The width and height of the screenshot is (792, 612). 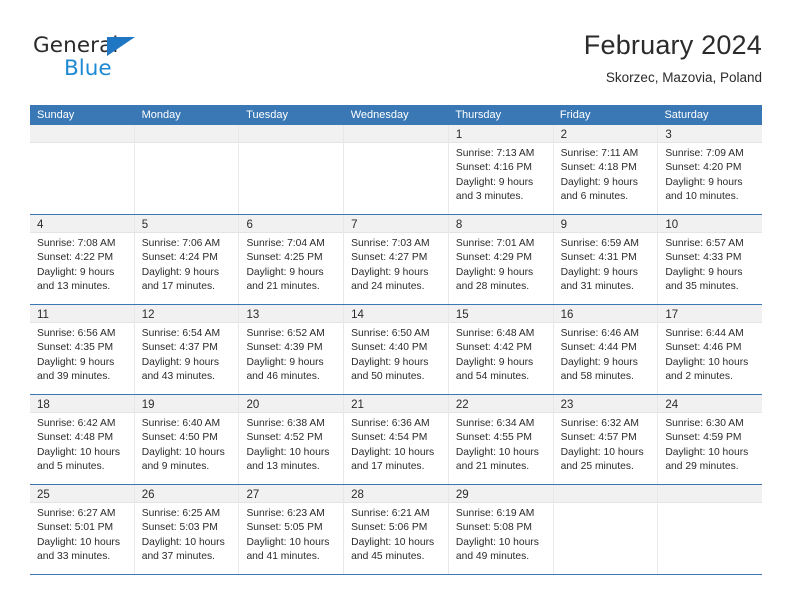 What do you see at coordinates (291, 134) in the screenshot?
I see `day-number-band` at bounding box center [291, 134].